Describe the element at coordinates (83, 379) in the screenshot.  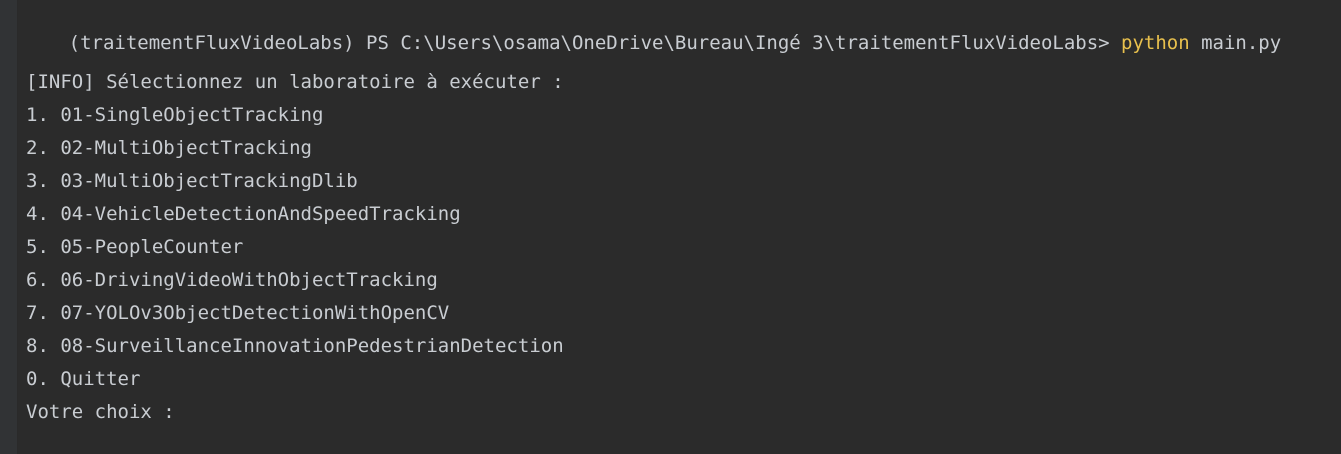
I see `menu-item-quit: 0. Quitter` at that location.